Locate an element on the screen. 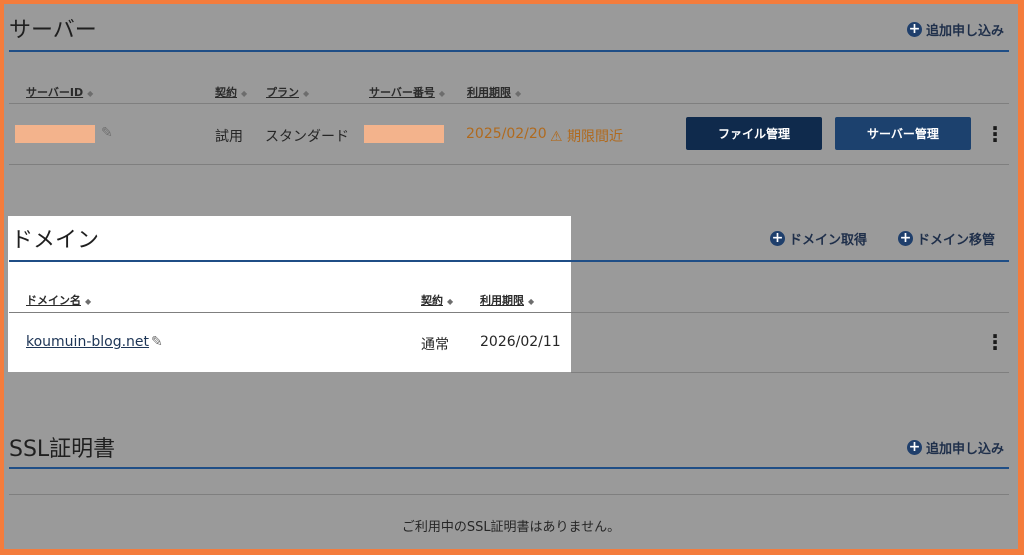  server-expiry-value: 2025/02/20 is located at coordinates (506, 134).